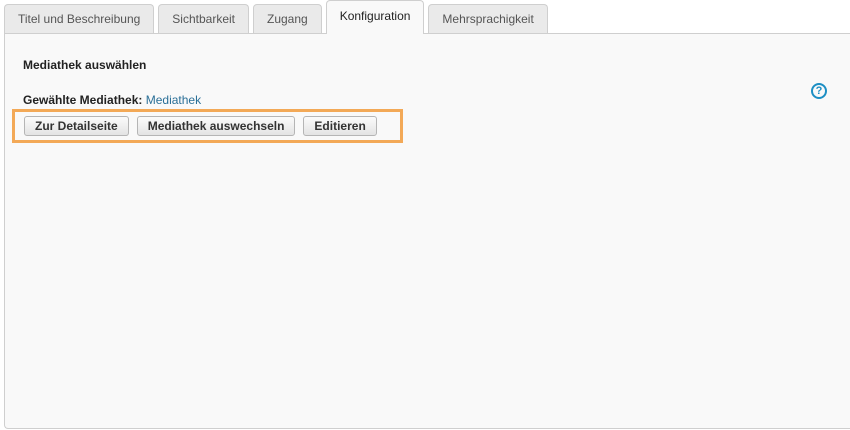 The height and width of the screenshot is (430, 850). What do you see at coordinates (488, 19) in the screenshot?
I see `tab-mehrsprachigkeit: Mehrsprachigkeit` at bounding box center [488, 19].